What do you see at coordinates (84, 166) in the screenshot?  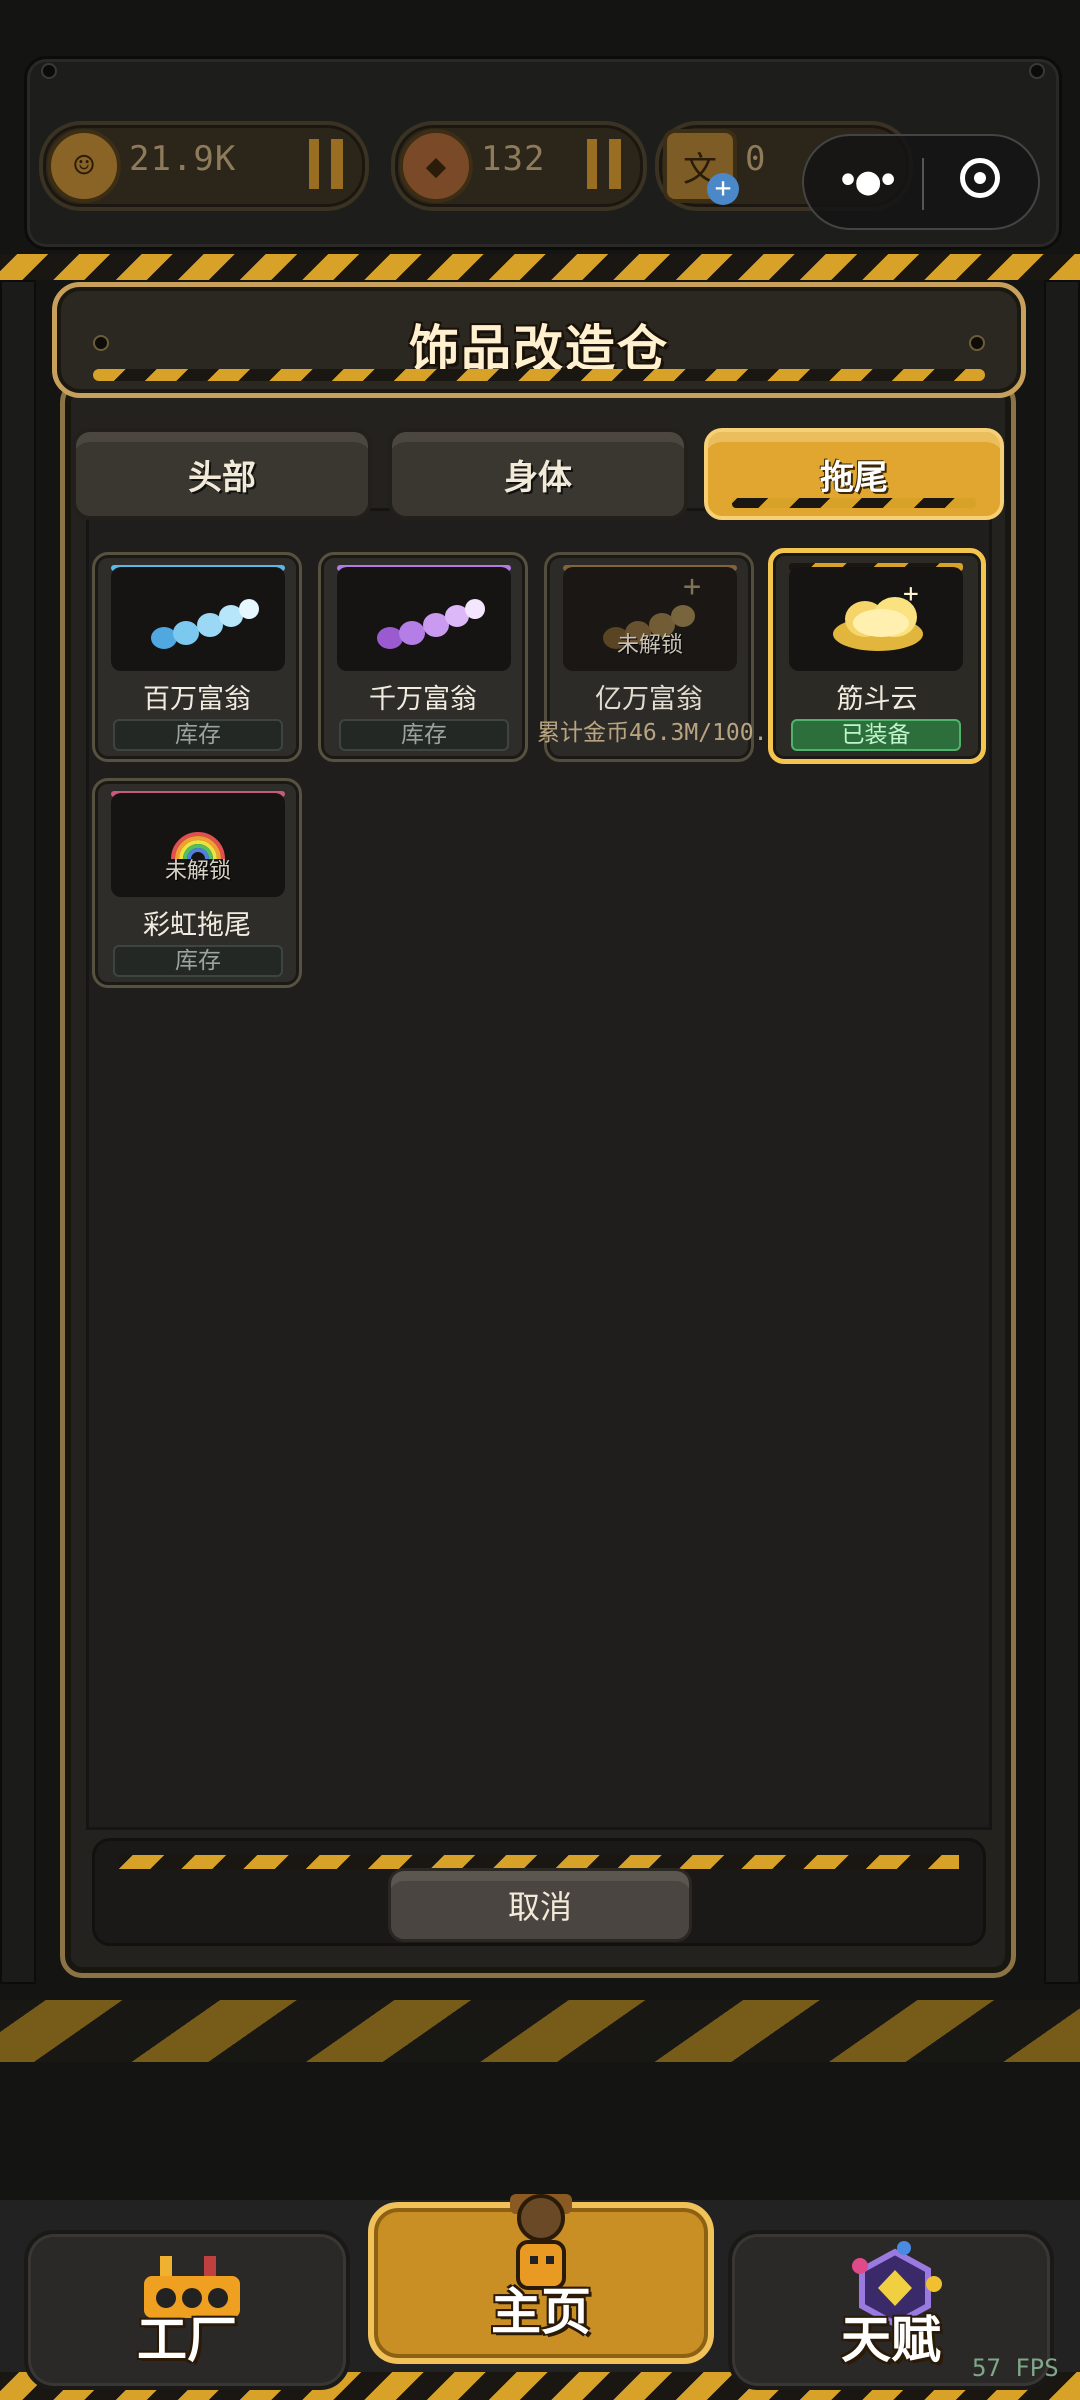 I see `coin-person-icon: ☺` at bounding box center [84, 166].